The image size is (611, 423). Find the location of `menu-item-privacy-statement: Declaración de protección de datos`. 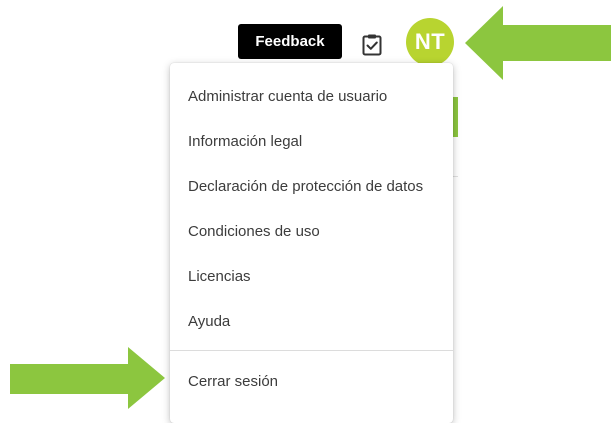

menu-item-privacy-statement: Declaración de protección de datos is located at coordinates (311, 186).